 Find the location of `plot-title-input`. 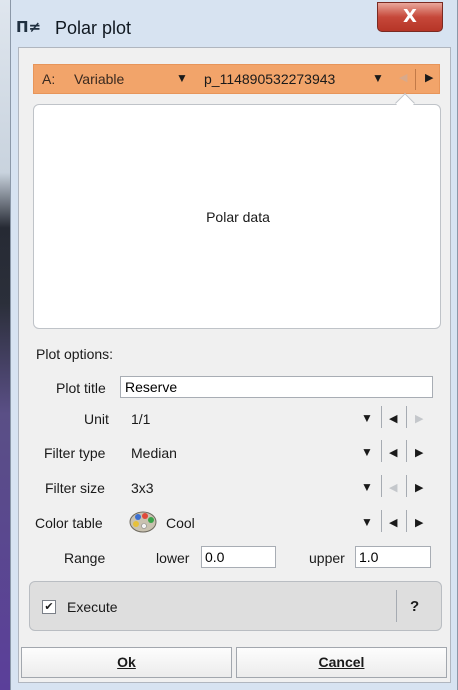

plot-title-input is located at coordinates (276, 387).